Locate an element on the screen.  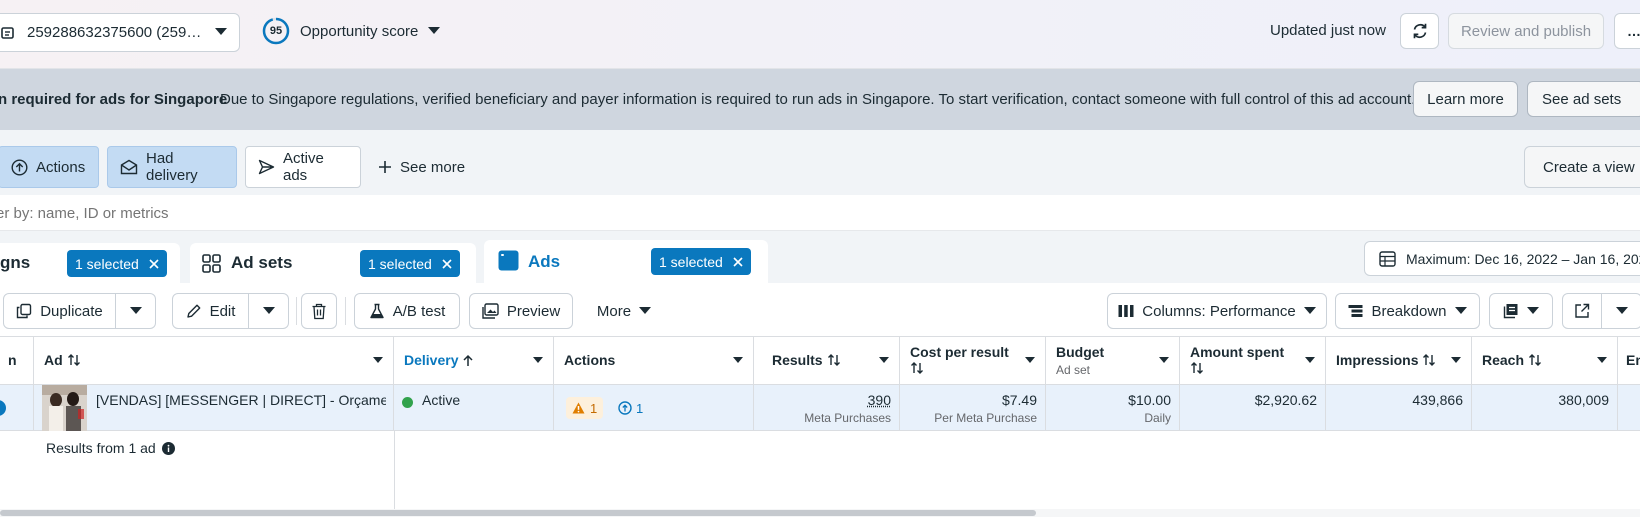
opportunity-score: 95 Opportunity score is located at coordinates (351, 31).